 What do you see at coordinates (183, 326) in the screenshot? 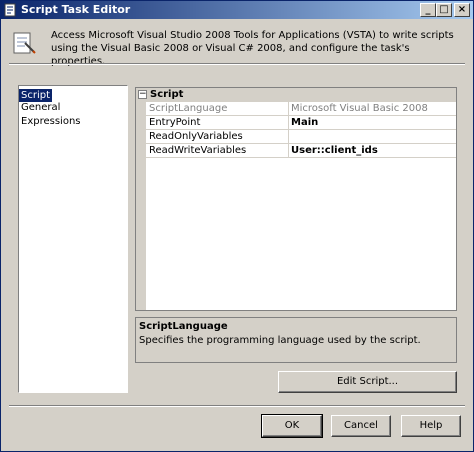
I see `description-title: ScriptLanguage` at bounding box center [183, 326].